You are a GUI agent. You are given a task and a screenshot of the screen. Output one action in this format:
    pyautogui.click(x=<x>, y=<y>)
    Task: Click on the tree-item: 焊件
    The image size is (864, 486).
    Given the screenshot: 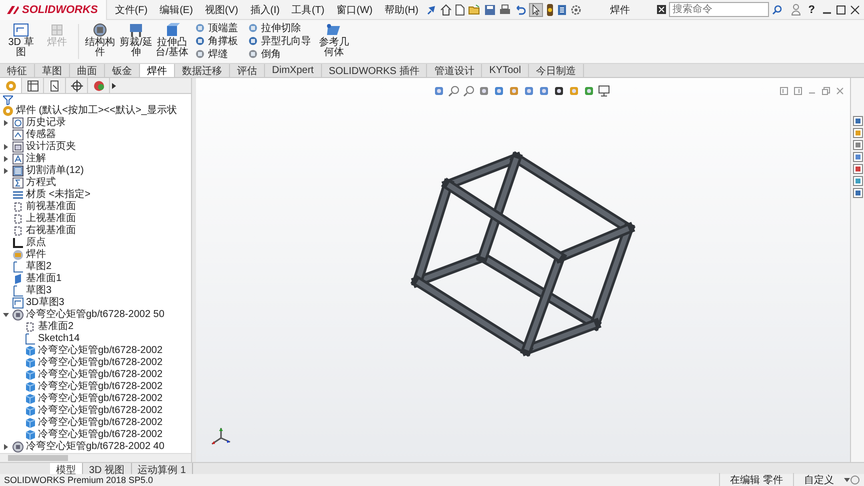 What is the action you would take?
    pyautogui.click(x=36, y=255)
    